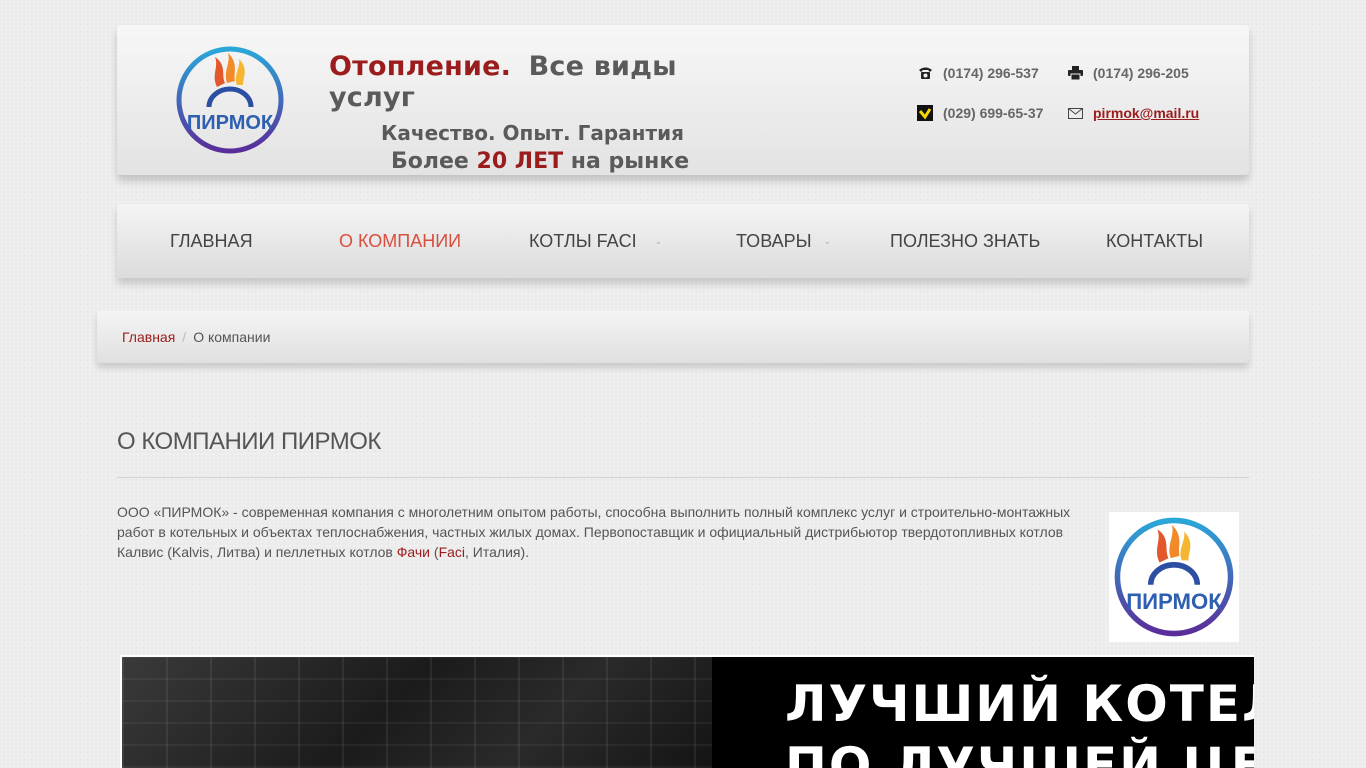 Image resolution: width=1366 pixels, height=768 pixels. Describe the element at coordinates (520, 161) in the screenshot. I see `slogan-years: 20 ЛЕТ` at that location.